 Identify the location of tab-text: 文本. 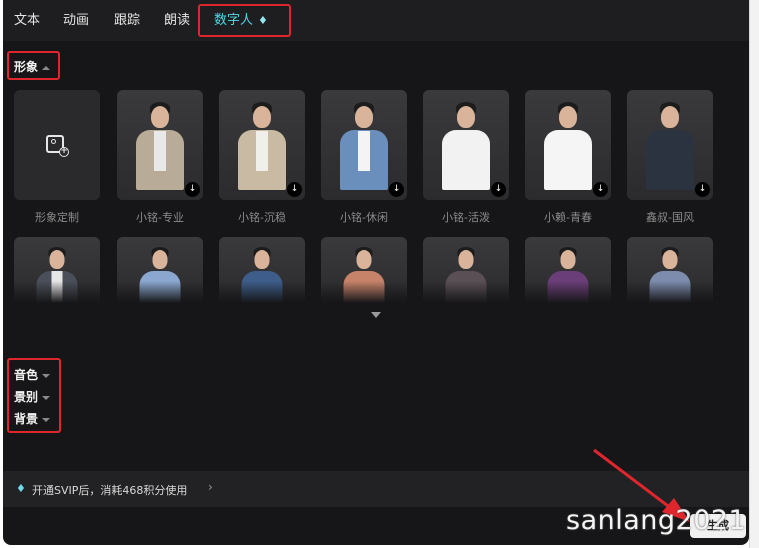
(27, 20).